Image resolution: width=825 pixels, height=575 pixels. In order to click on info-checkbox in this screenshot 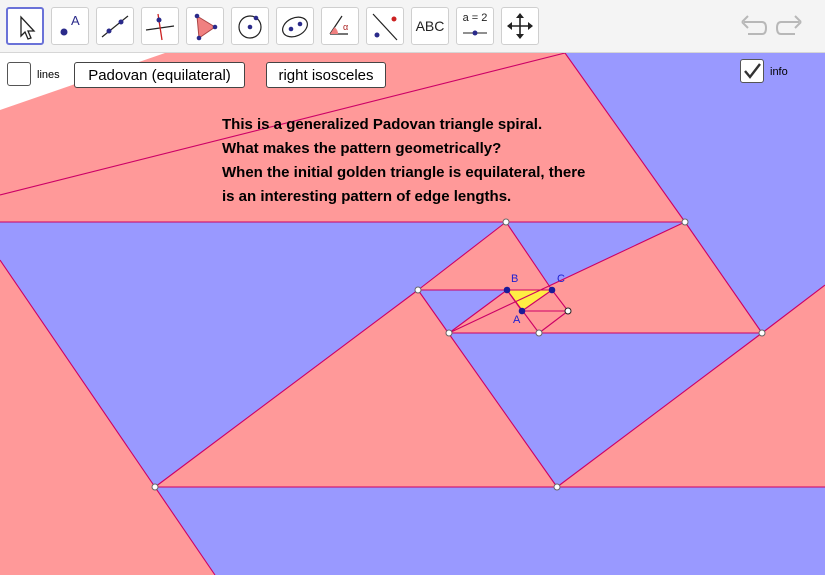, I will do `click(752, 71)`.